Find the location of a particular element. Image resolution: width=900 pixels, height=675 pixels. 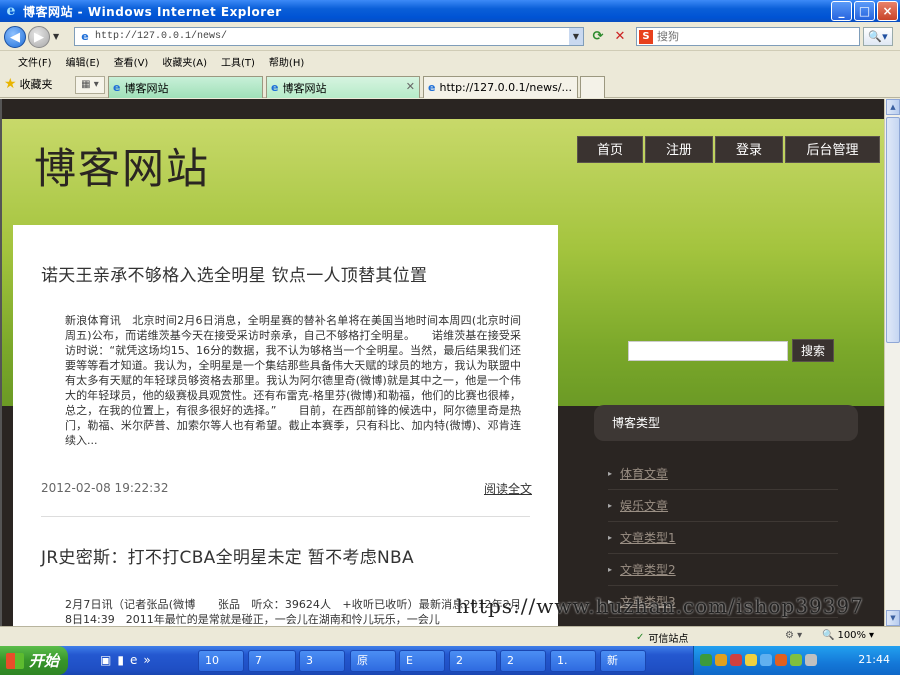

new-tab-button is located at coordinates (592, 87).